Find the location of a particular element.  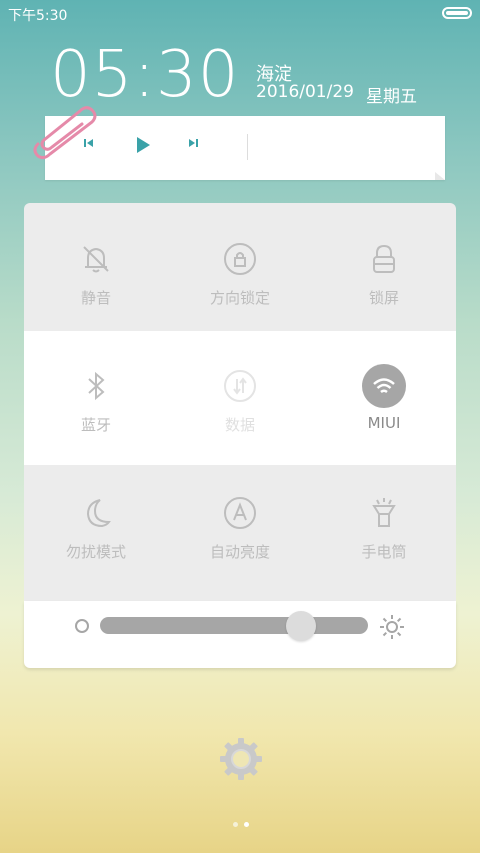

toggle-flashlight: 手电筒 is located at coordinates (384, 550).